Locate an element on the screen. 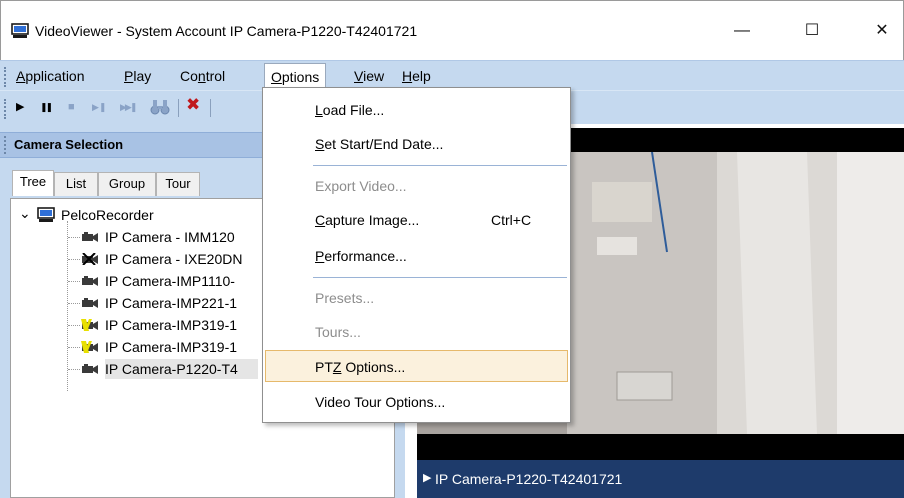  expand-arrow-icon: ▶ is located at coordinates (427, 477).